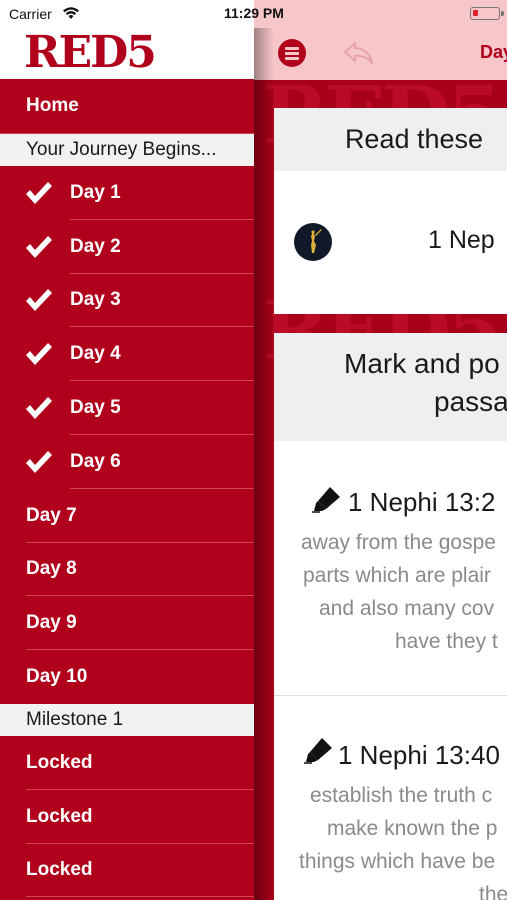 The image size is (507, 900). Describe the element at coordinates (95, 246) in the screenshot. I see `sidebar-item-label: Day 2` at that location.